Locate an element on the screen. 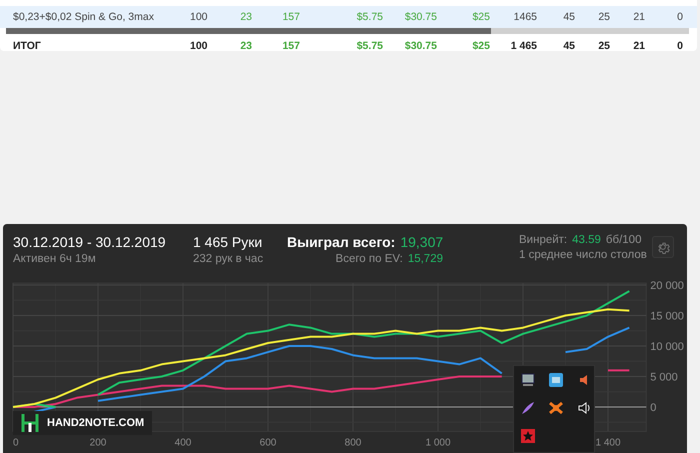  table-cell-text: $0,23+$0,02 Spin & Go, 3max is located at coordinates (83, 17).